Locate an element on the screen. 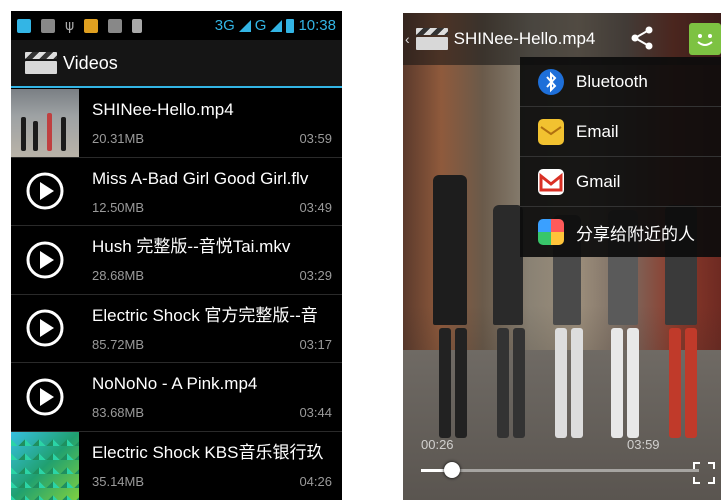 This screenshot has width=721, height=501. video-duration: 04:26 is located at coordinates (315, 482).